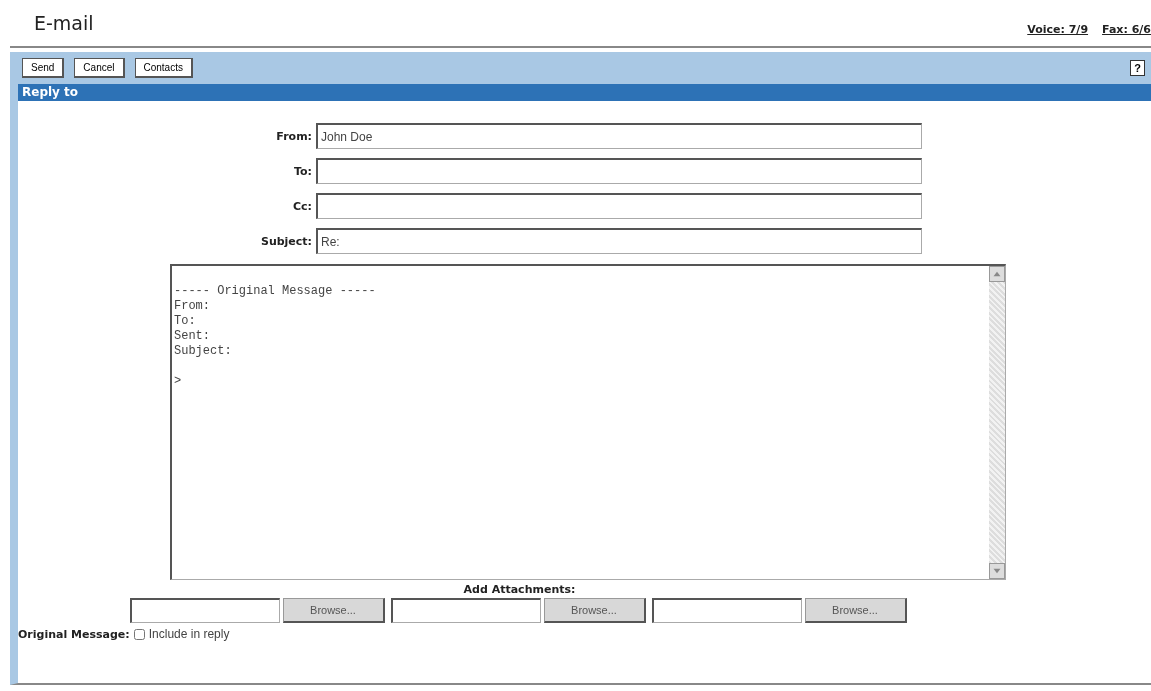 This screenshot has width=1151, height=691. I want to click on help-button: ?, so click(1137, 68).